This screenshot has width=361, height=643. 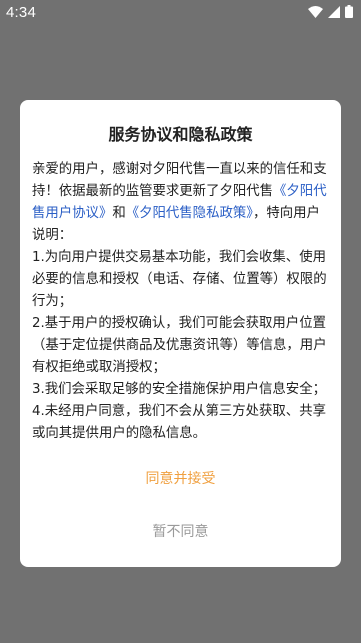 I want to click on privacy-policy-link: 《夕阳代售隐私政策》, so click(x=189, y=213).